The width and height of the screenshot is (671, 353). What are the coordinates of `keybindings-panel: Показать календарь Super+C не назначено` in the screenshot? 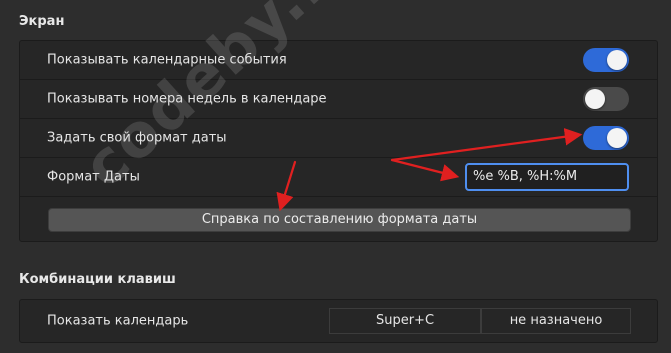 It's located at (338, 321).